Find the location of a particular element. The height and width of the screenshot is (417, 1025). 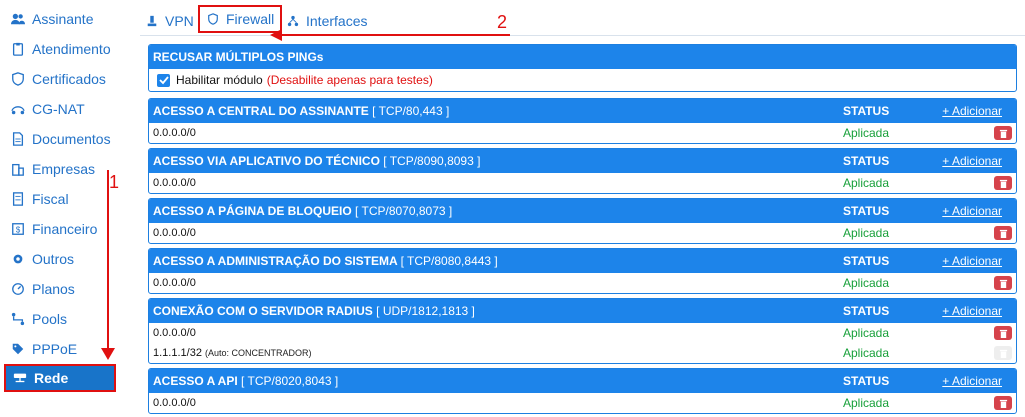

sidebar-item-financeiro: $ Financeiro is located at coordinates (66, 229).